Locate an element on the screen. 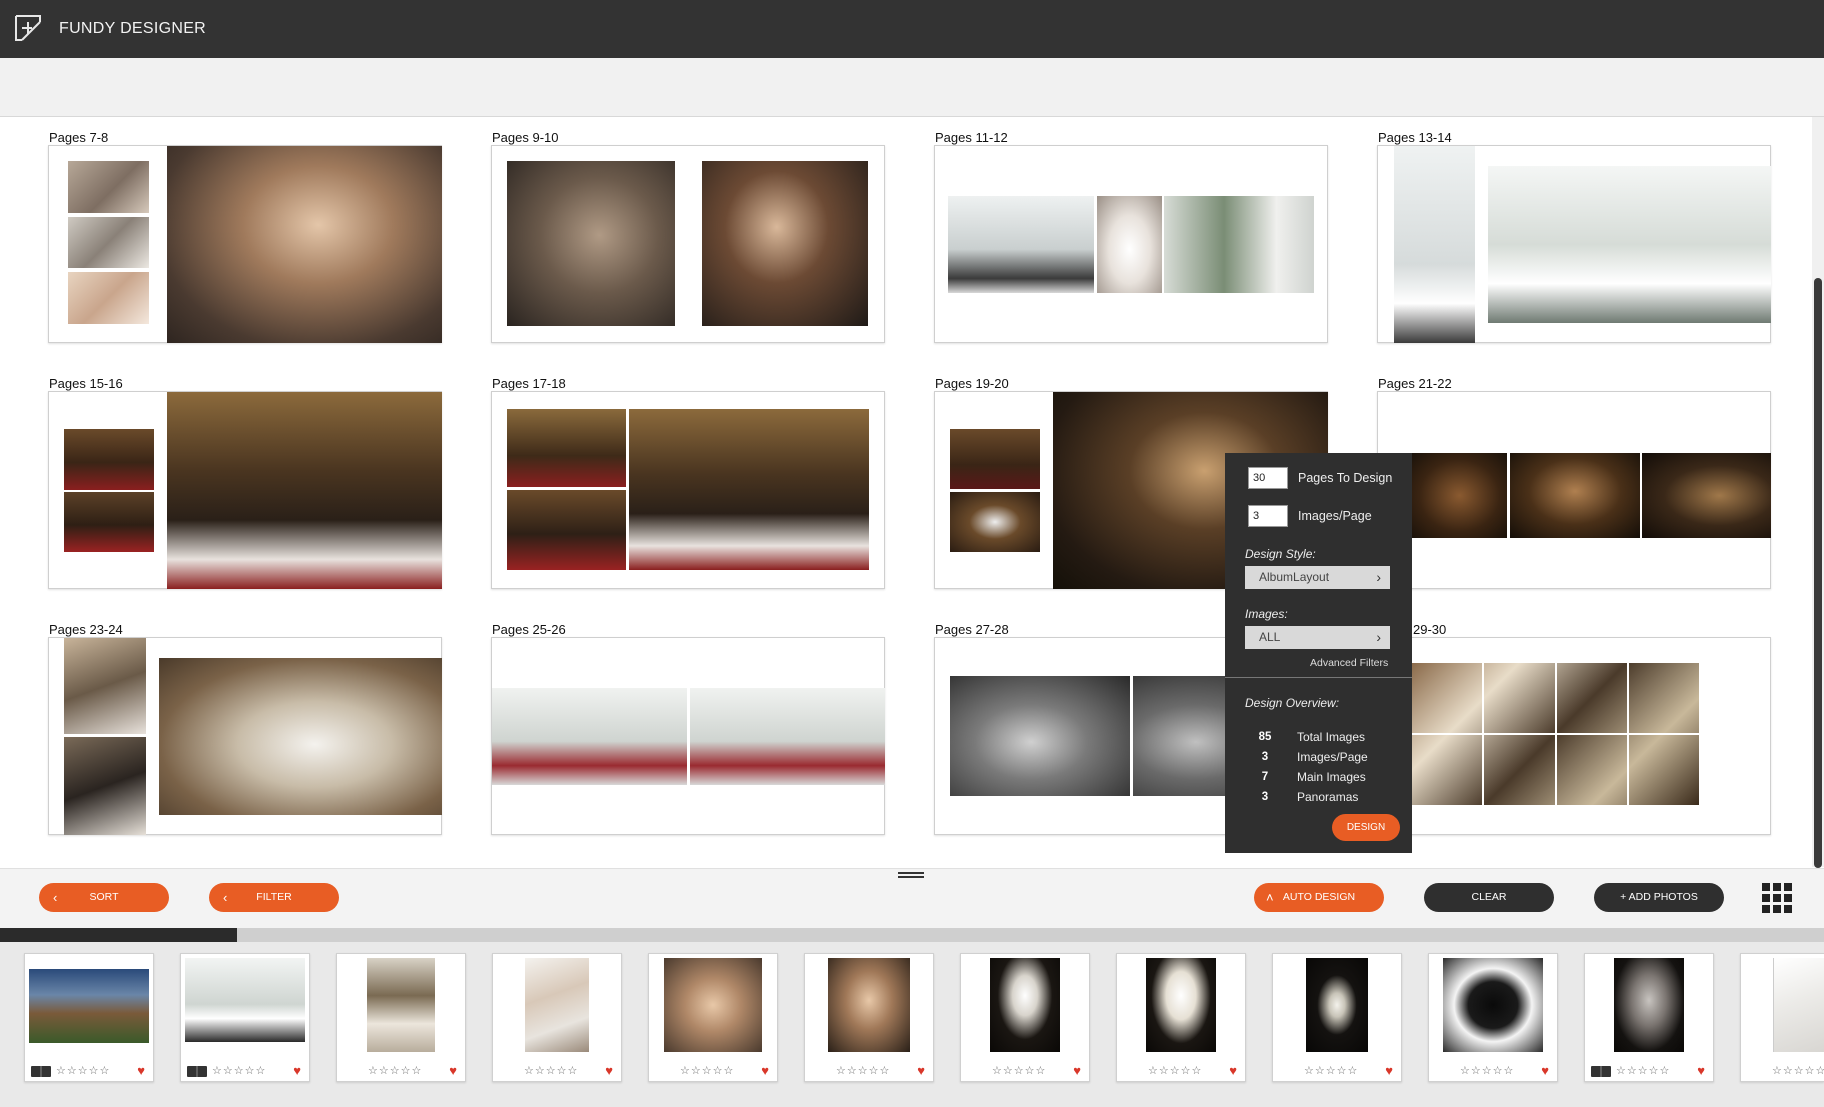  overview-panoramas-label: Panoramas is located at coordinates (1328, 797).